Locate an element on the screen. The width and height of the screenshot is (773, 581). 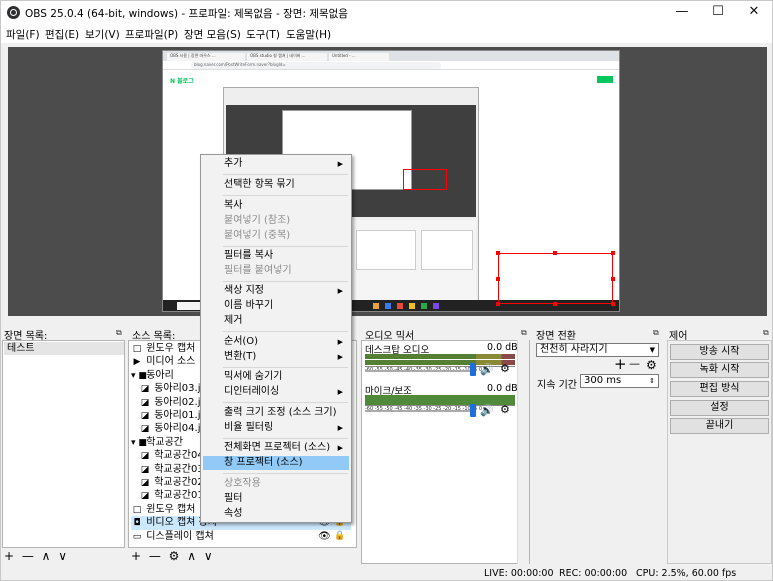
transition-select: 천천히 사라지기 ▼ is located at coordinates (597, 350).